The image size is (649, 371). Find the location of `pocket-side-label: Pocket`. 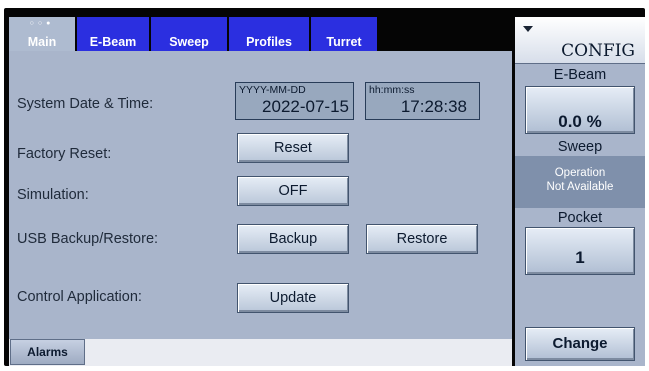

pocket-side-label: Pocket is located at coordinates (580, 218).